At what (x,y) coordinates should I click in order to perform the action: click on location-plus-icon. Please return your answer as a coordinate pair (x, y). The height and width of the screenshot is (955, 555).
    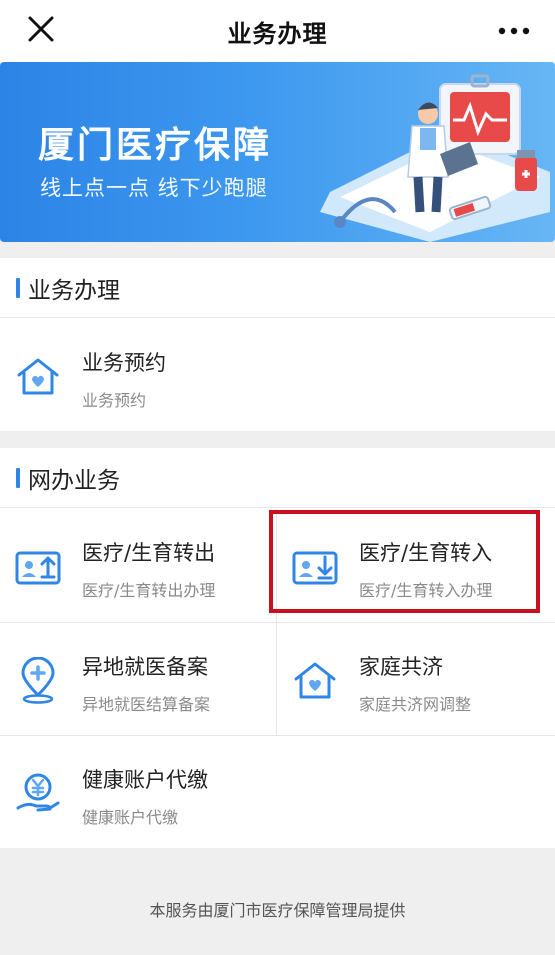
    Looking at the image, I should click on (38, 680).